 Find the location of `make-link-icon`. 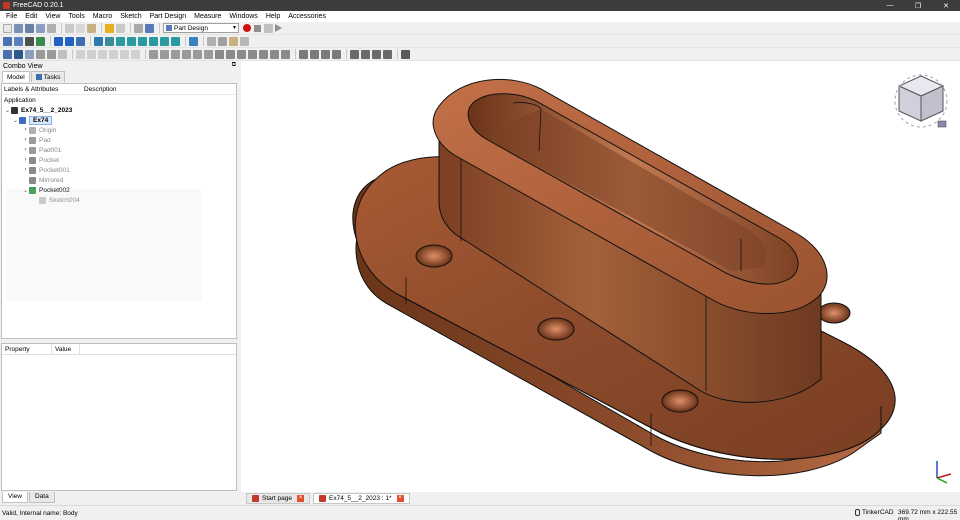

make-link-icon is located at coordinates (244, 41).